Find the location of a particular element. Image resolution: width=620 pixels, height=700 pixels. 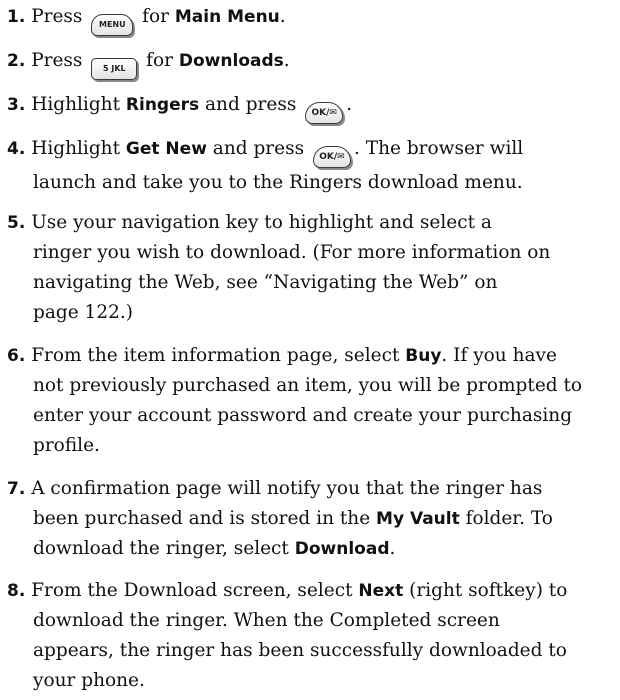

step-number: 5. is located at coordinates (16, 223).